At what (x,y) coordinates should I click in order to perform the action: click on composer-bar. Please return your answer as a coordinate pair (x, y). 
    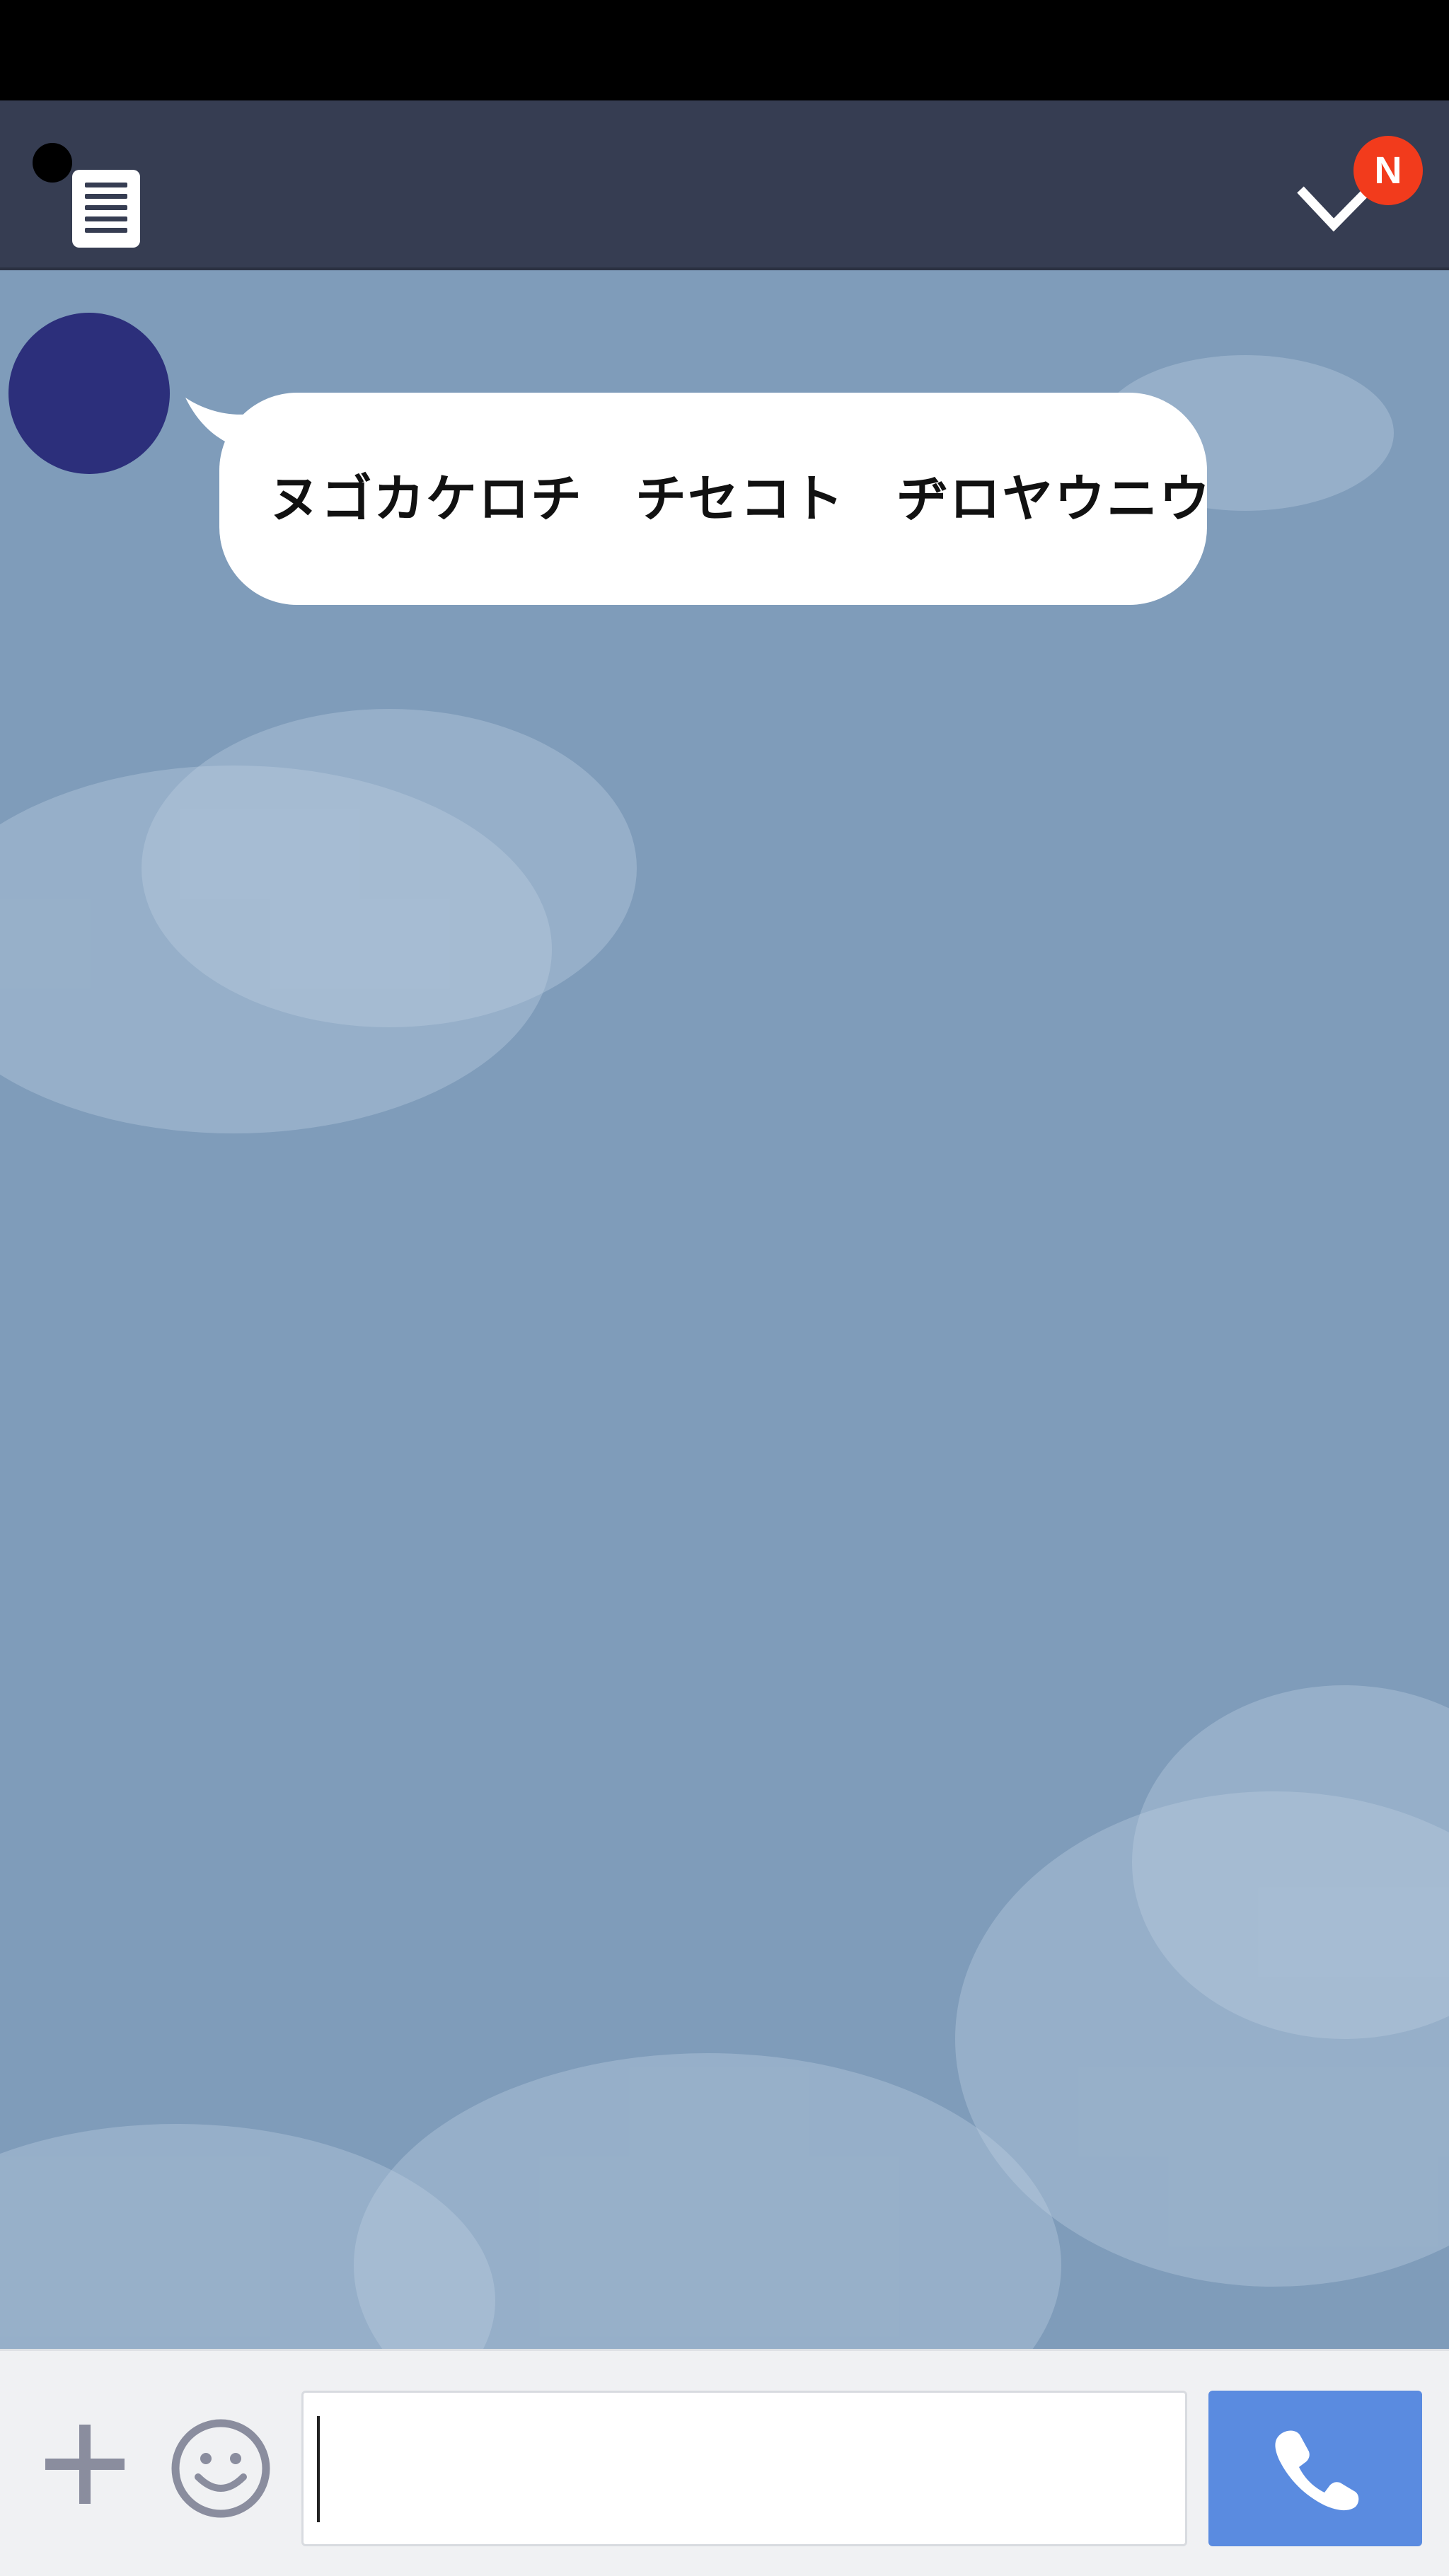
    Looking at the image, I should click on (724, 2462).